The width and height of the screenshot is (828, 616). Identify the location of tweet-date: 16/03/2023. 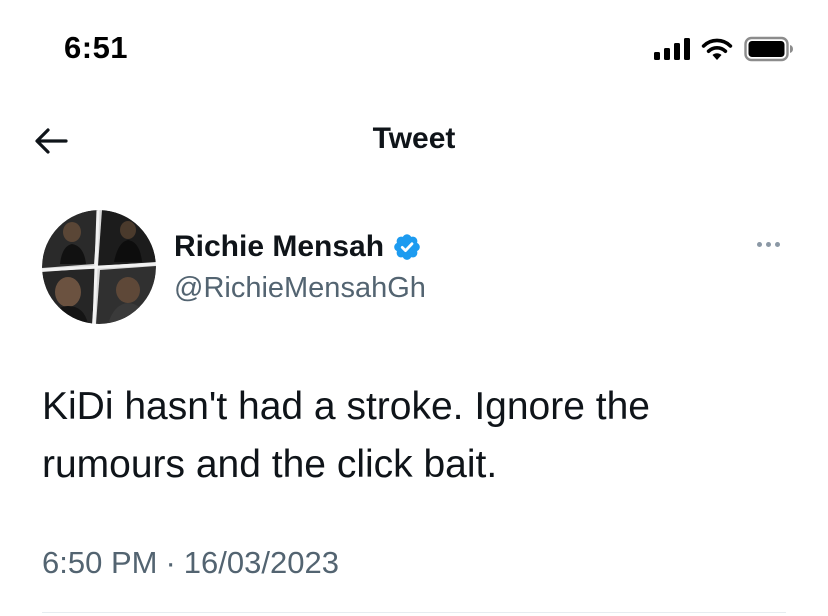
(261, 562).